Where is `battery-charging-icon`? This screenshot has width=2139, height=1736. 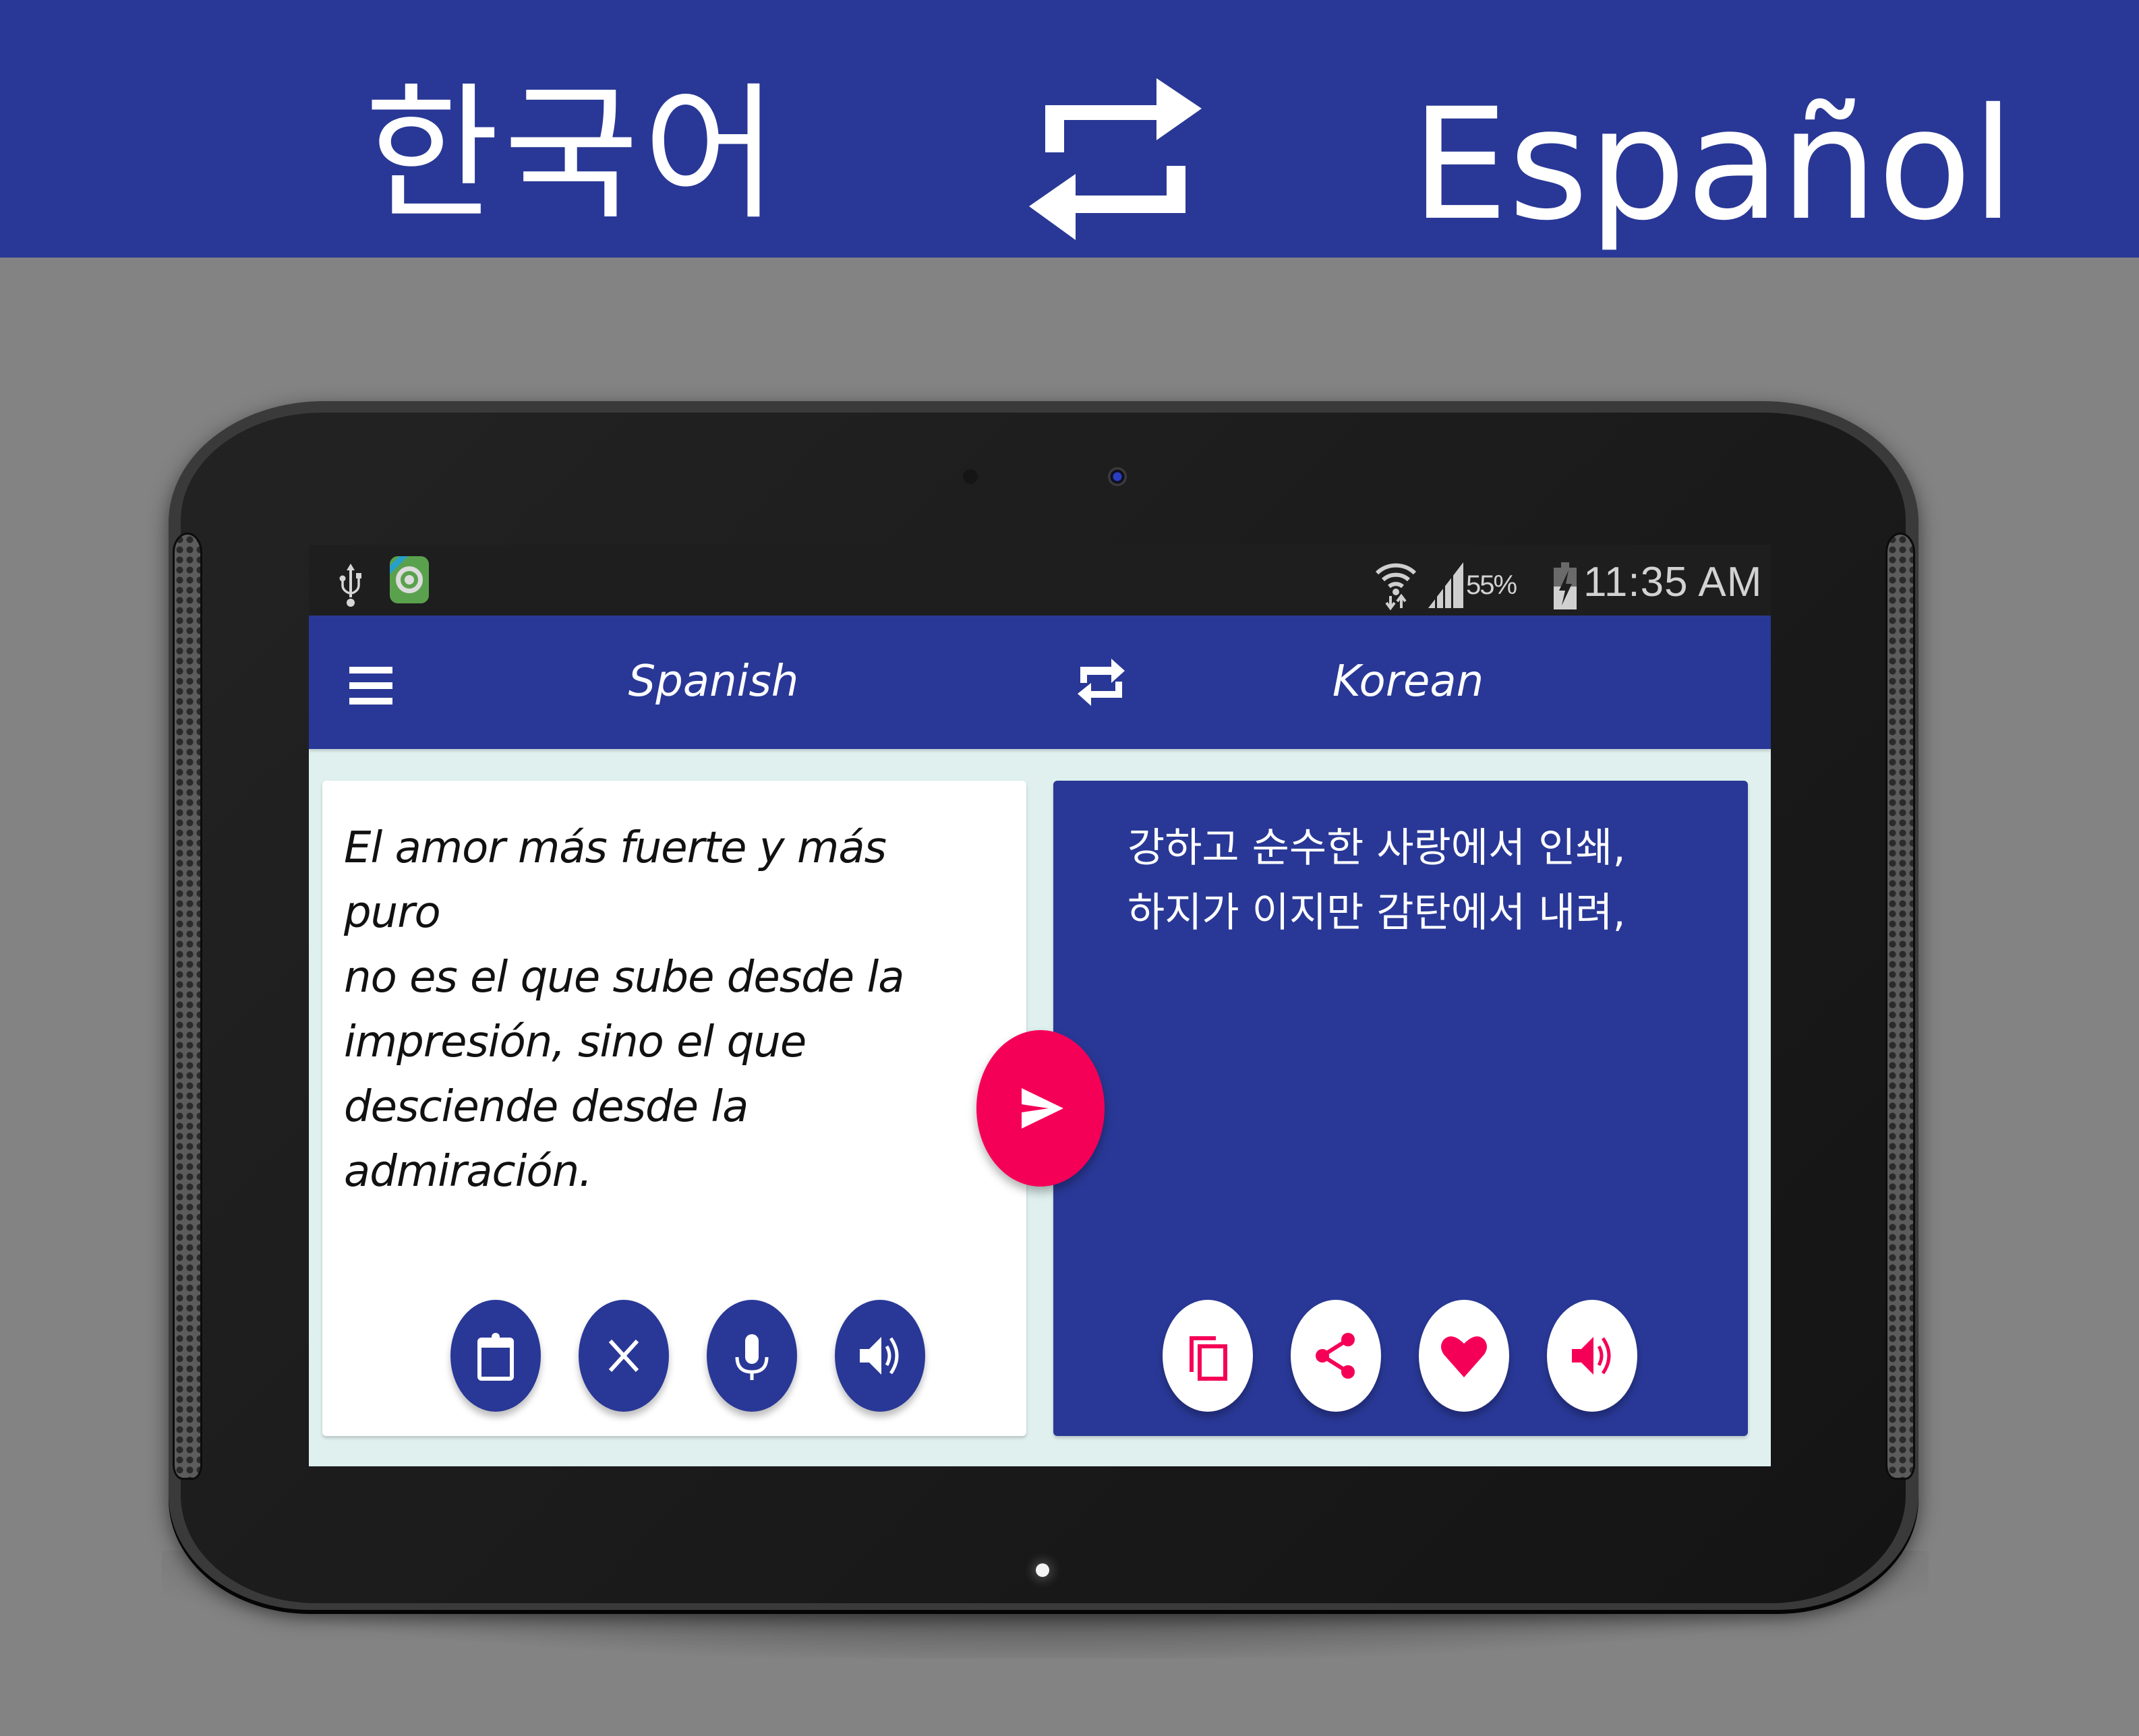 battery-charging-icon is located at coordinates (1565, 585).